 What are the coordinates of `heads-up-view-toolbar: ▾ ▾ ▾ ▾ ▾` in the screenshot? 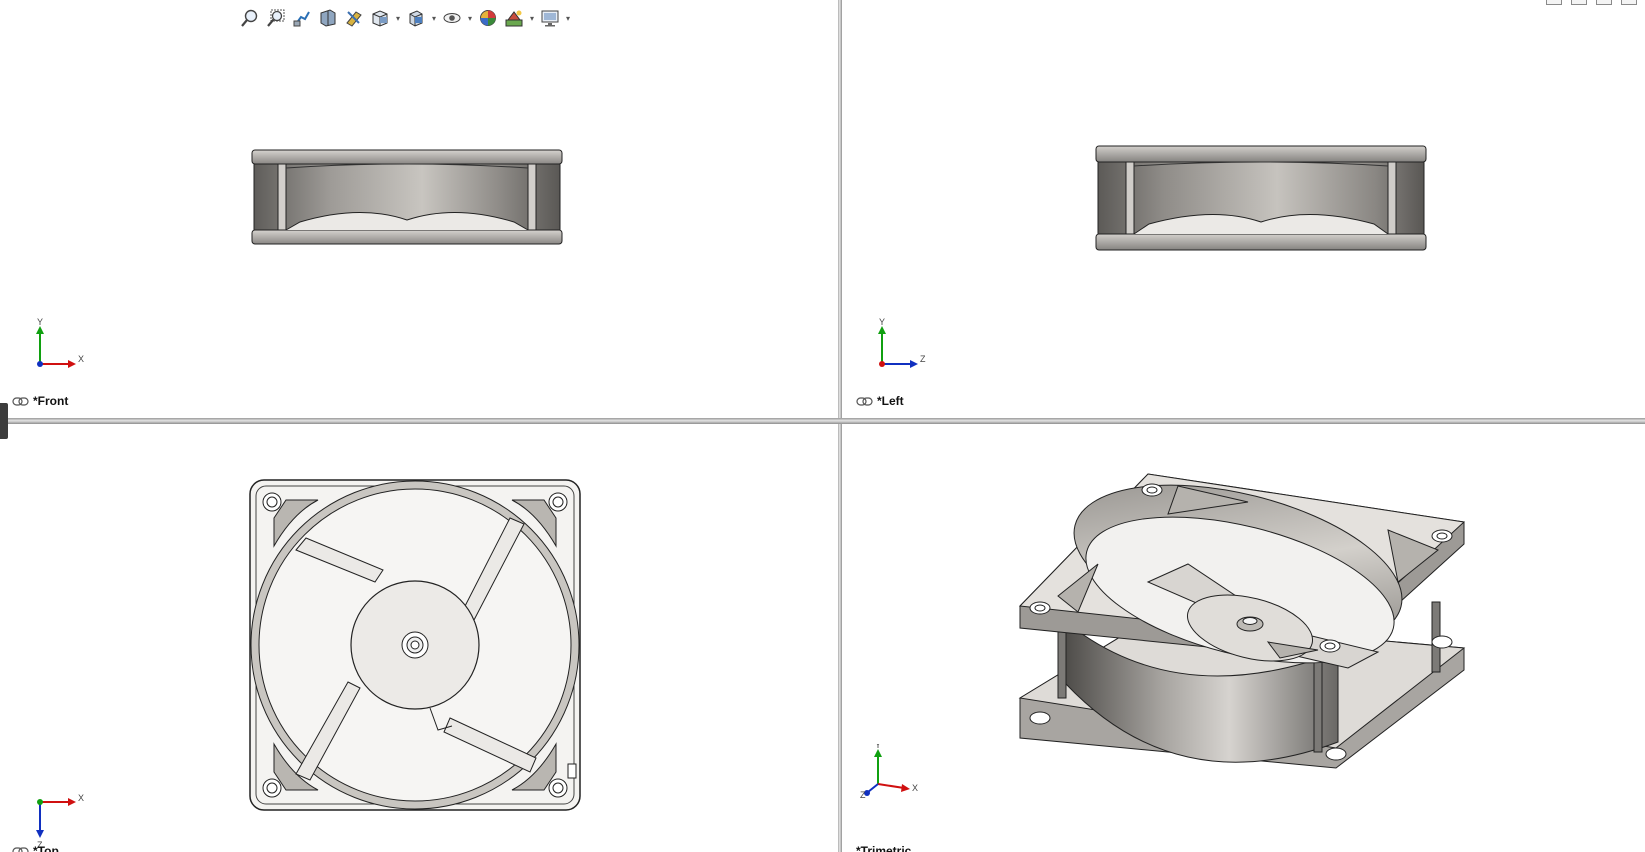 It's located at (405, 18).